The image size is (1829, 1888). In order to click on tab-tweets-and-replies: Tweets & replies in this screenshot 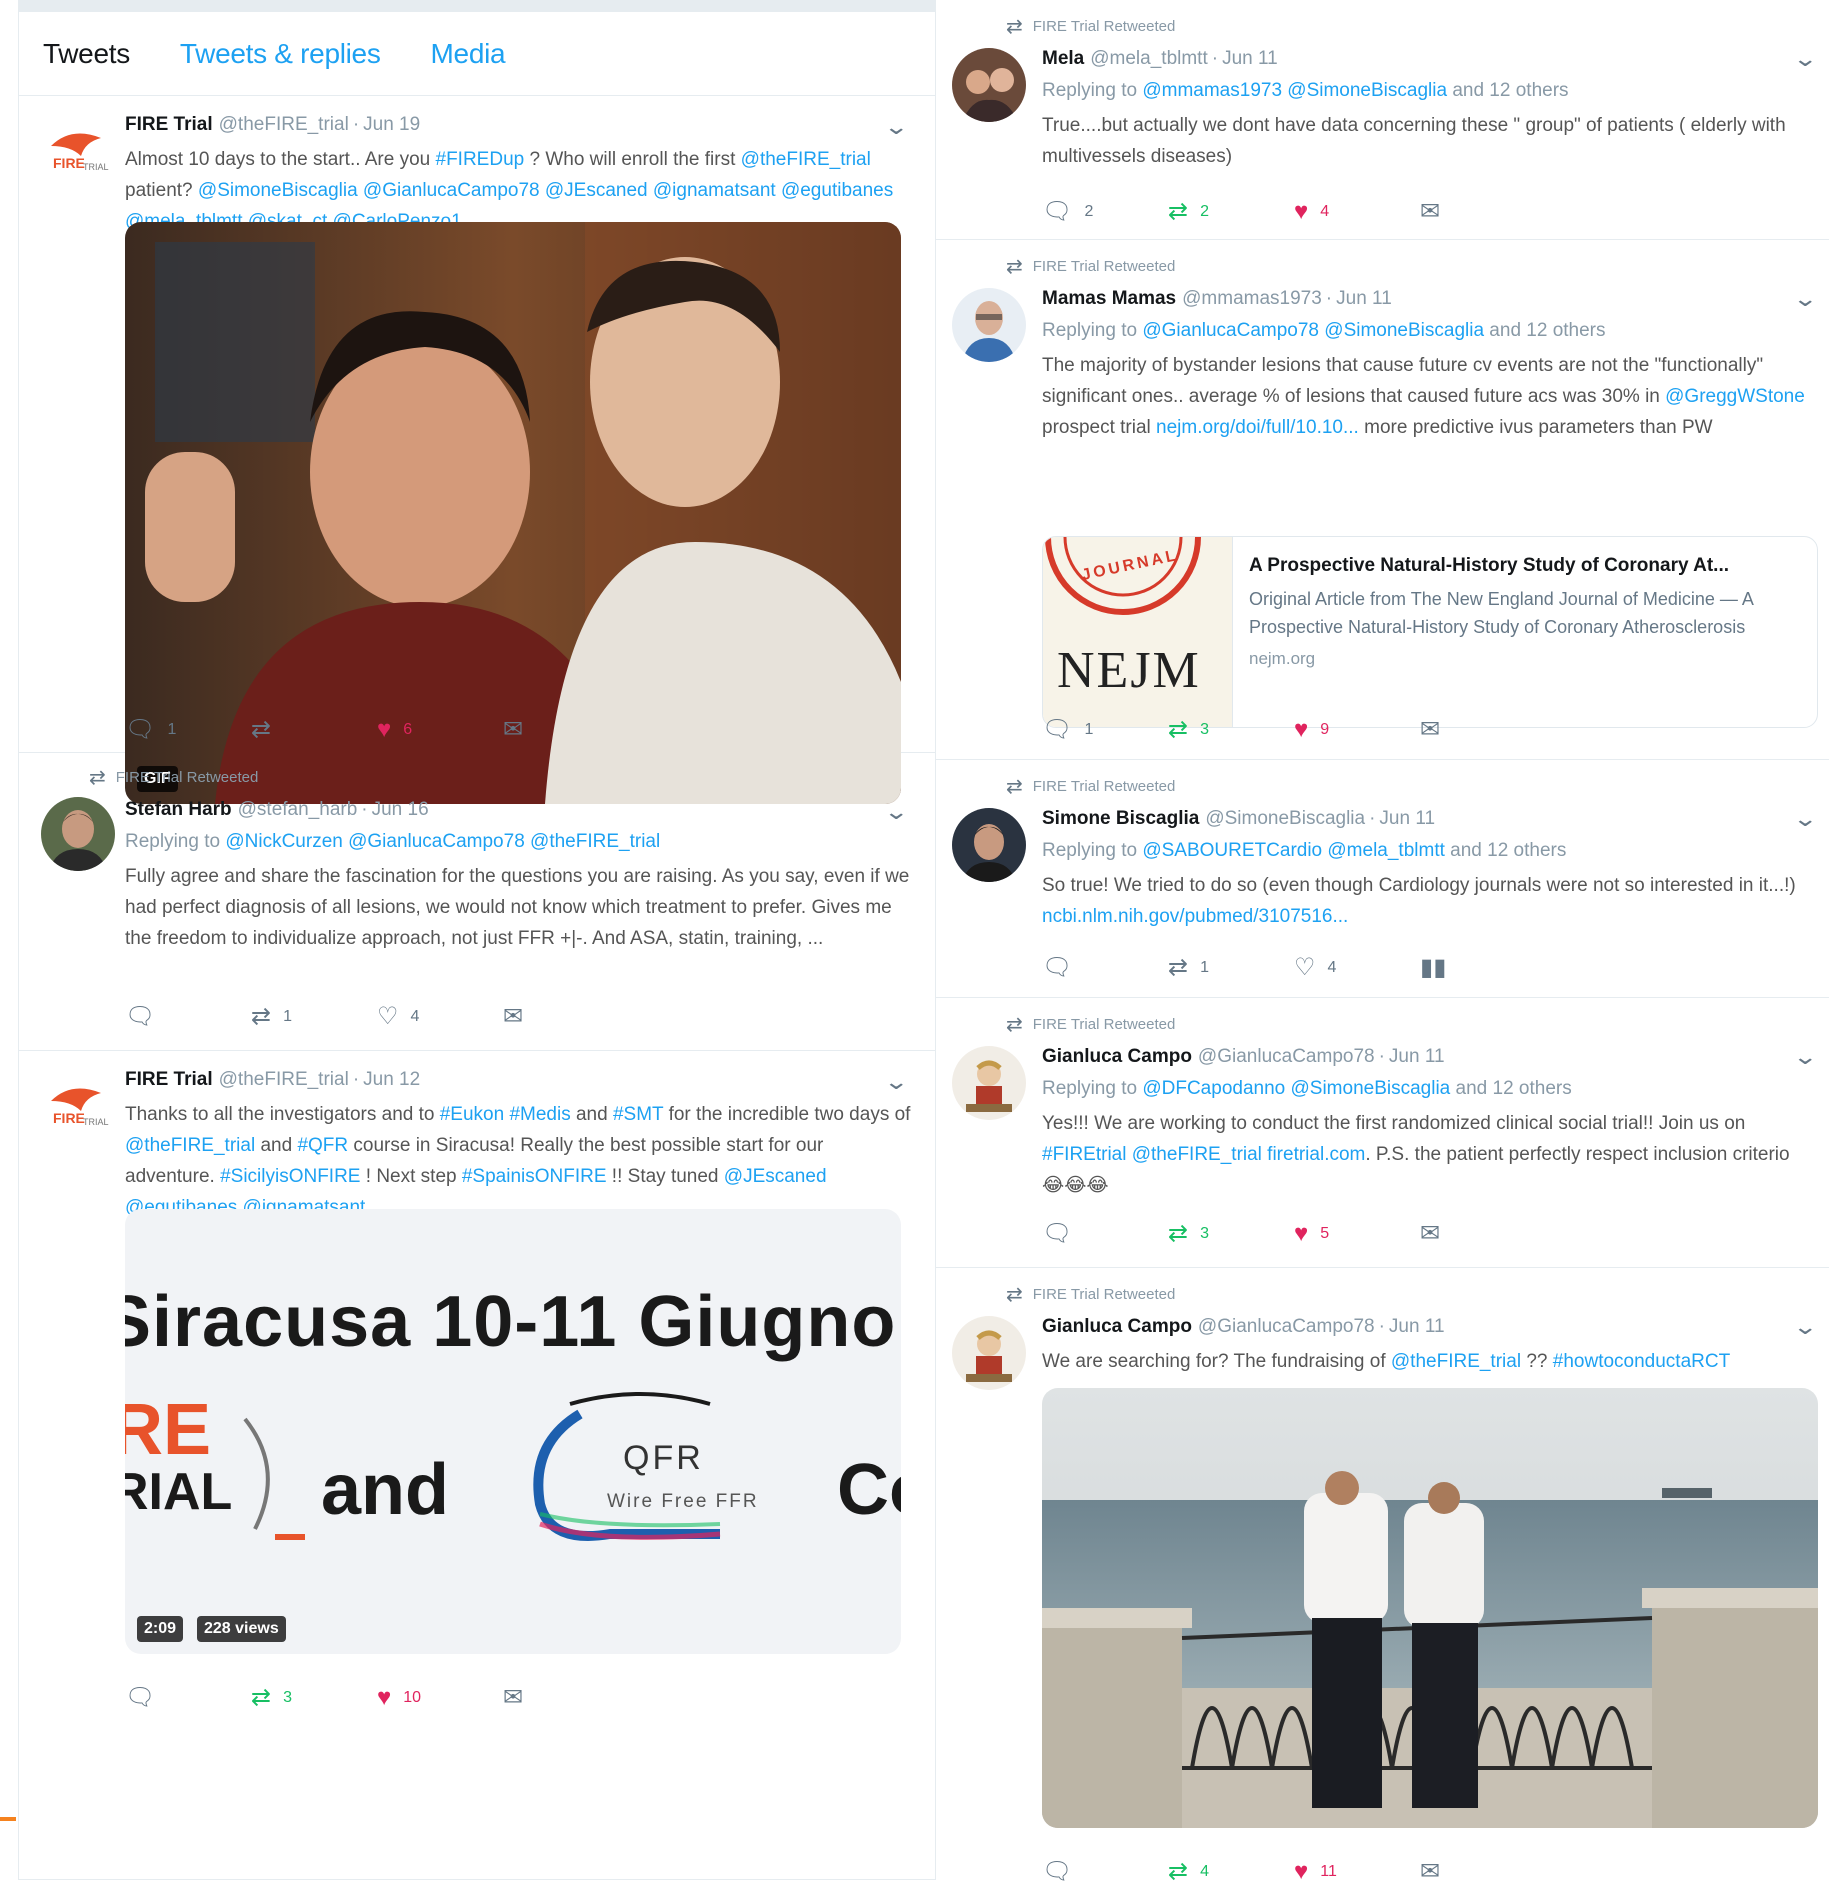, I will do `click(280, 54)`.